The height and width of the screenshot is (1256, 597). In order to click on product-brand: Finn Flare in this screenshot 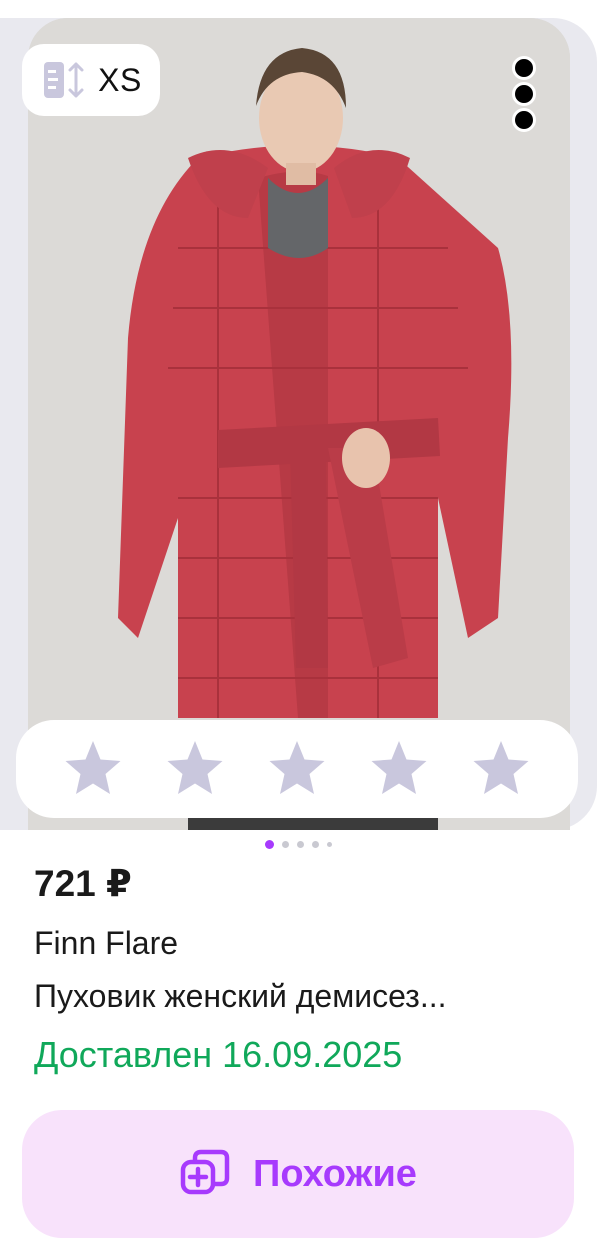, I will do `click(106, 943)`.